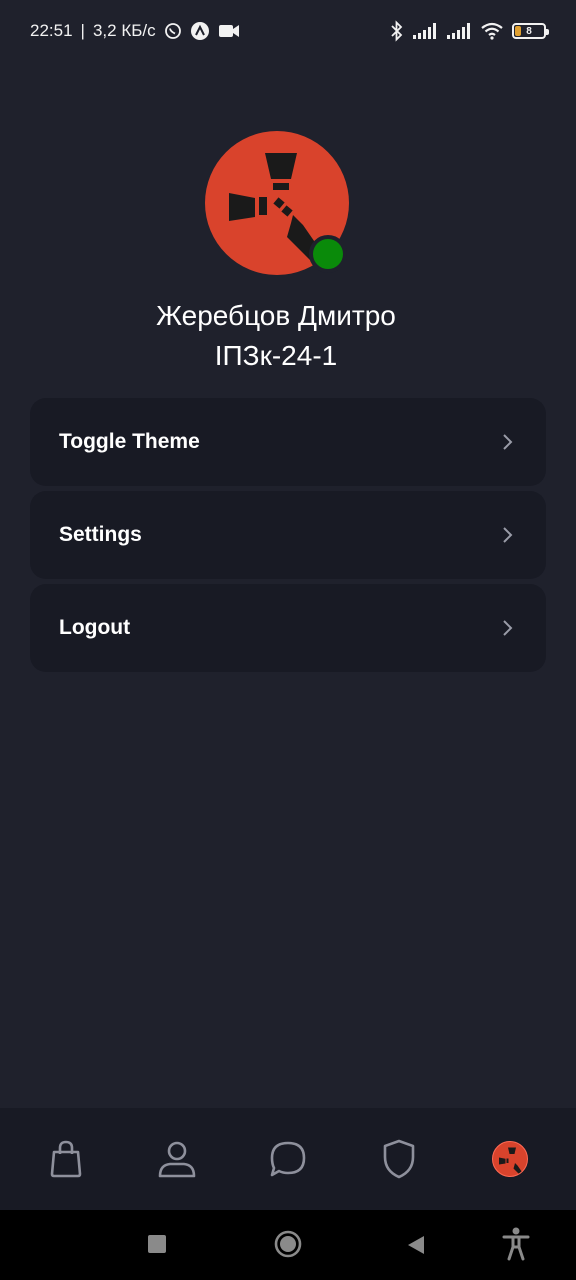 The height and width of the screenshot is (1280, 576). What do you see at coordinates (100, 534) in the screenshot?
I see `menu-item-label: Settings` at bounding box center [100, 534].